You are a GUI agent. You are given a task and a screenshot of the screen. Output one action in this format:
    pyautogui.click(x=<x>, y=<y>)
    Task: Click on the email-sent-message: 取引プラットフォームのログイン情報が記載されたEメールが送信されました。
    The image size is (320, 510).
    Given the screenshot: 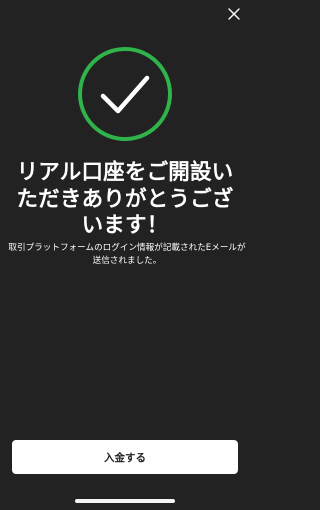 What is the action you would take?
    pyautogui.click(x=127, y=254)
    